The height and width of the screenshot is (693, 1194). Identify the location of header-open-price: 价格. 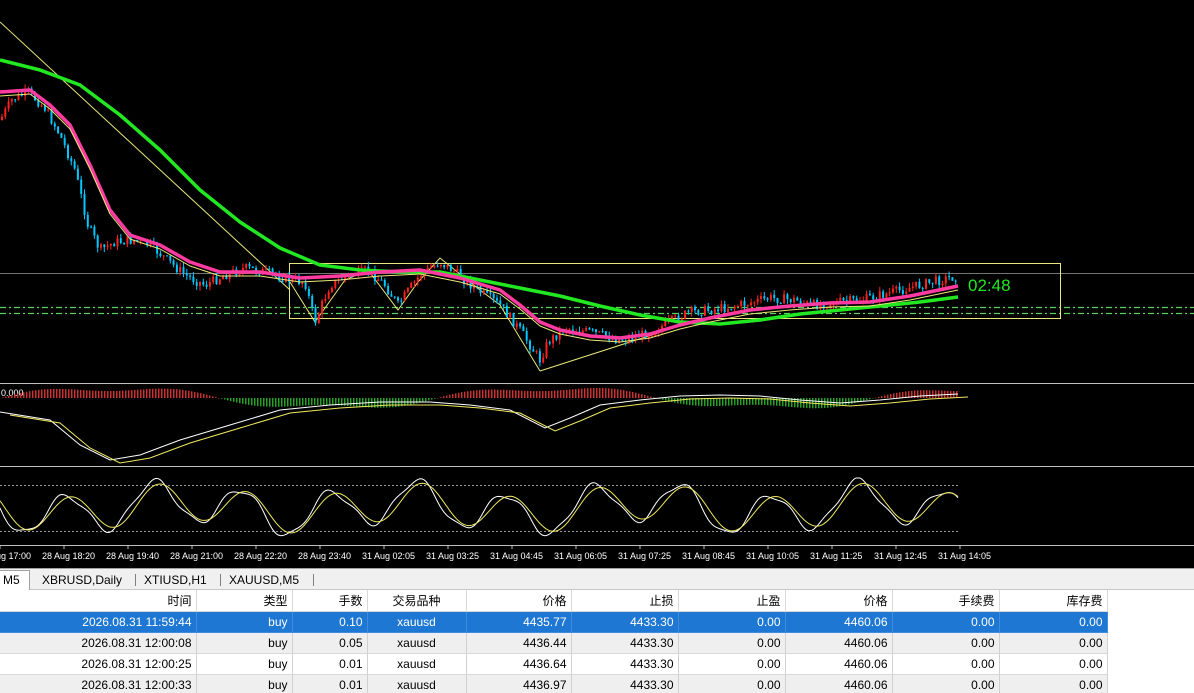
(519, 601).